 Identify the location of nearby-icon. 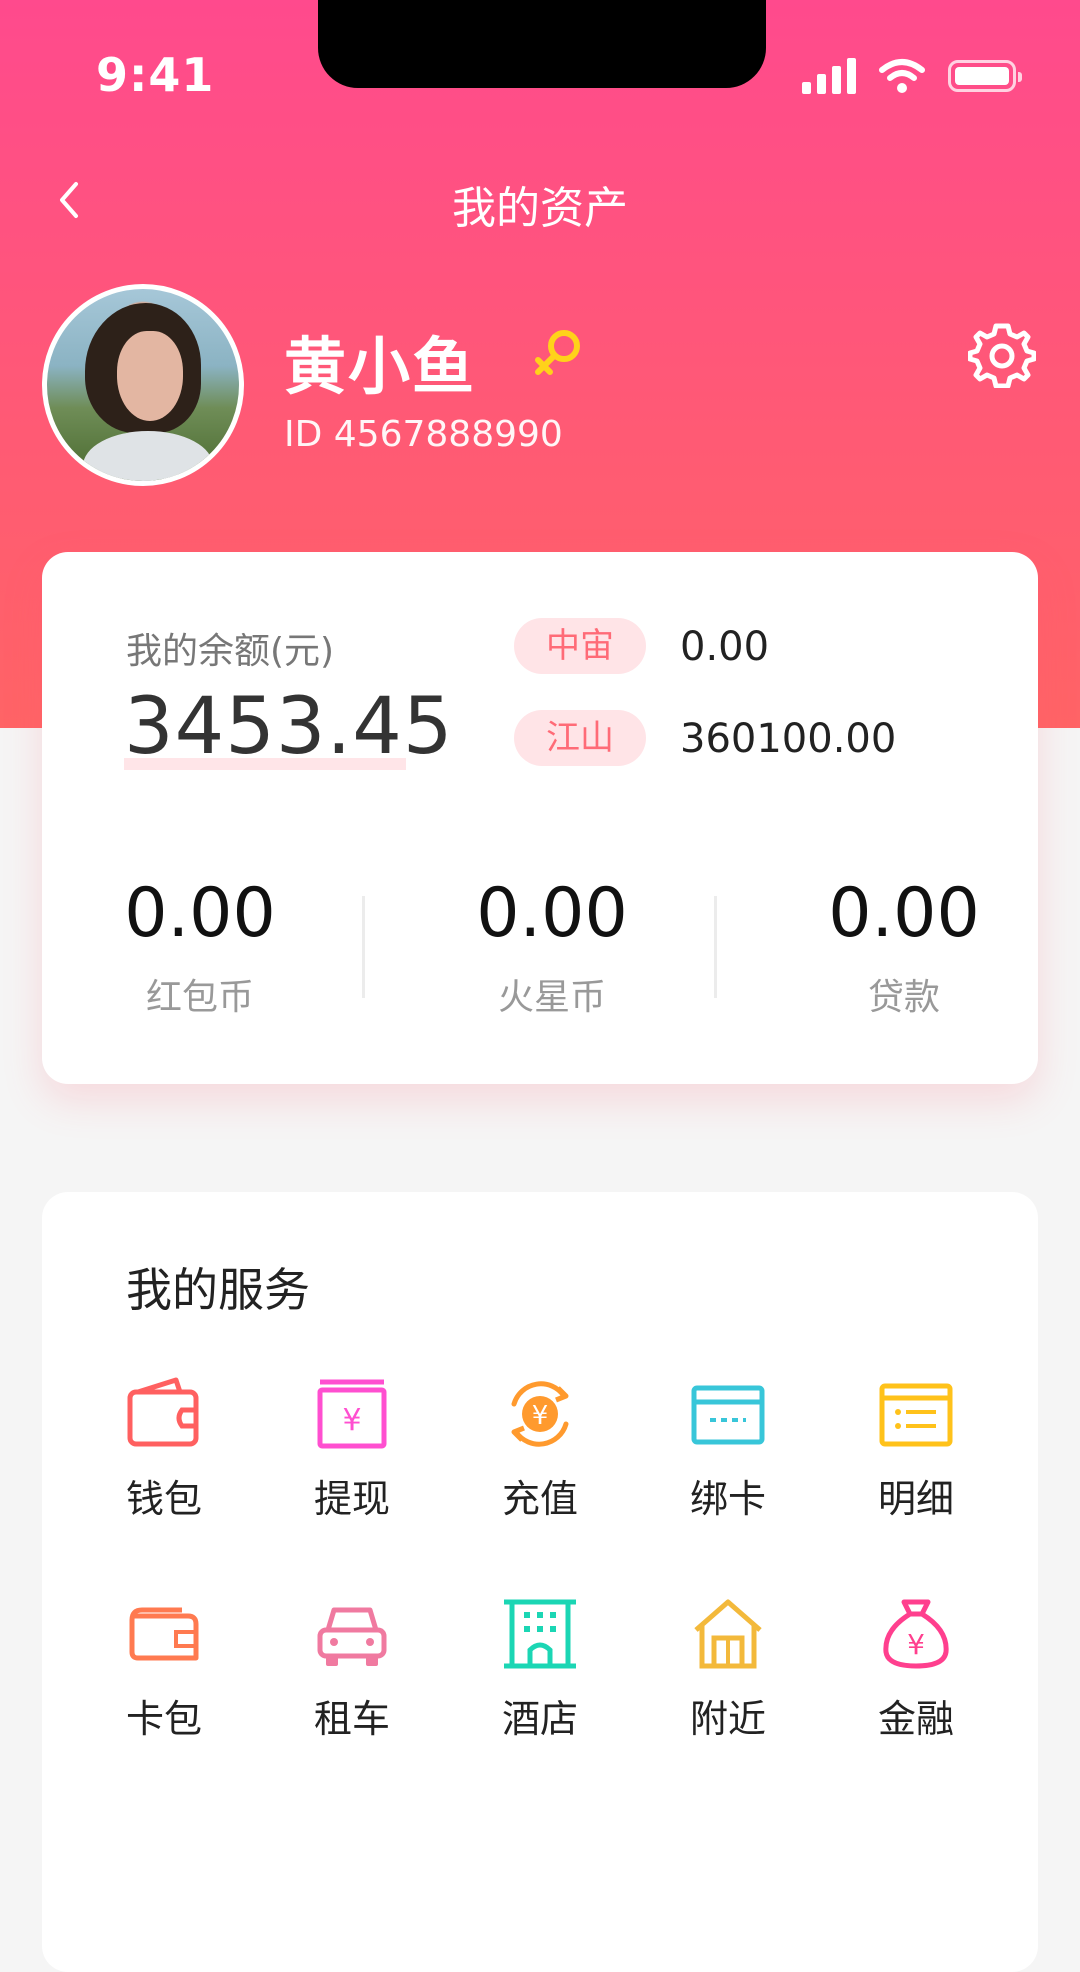
(728, 1634).